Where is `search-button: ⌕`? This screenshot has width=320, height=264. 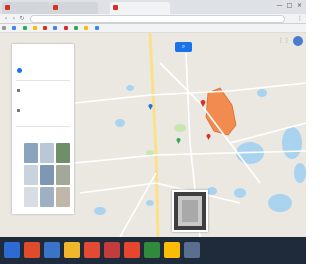
search-button: ⌕ is located at coordinates (183, 47).